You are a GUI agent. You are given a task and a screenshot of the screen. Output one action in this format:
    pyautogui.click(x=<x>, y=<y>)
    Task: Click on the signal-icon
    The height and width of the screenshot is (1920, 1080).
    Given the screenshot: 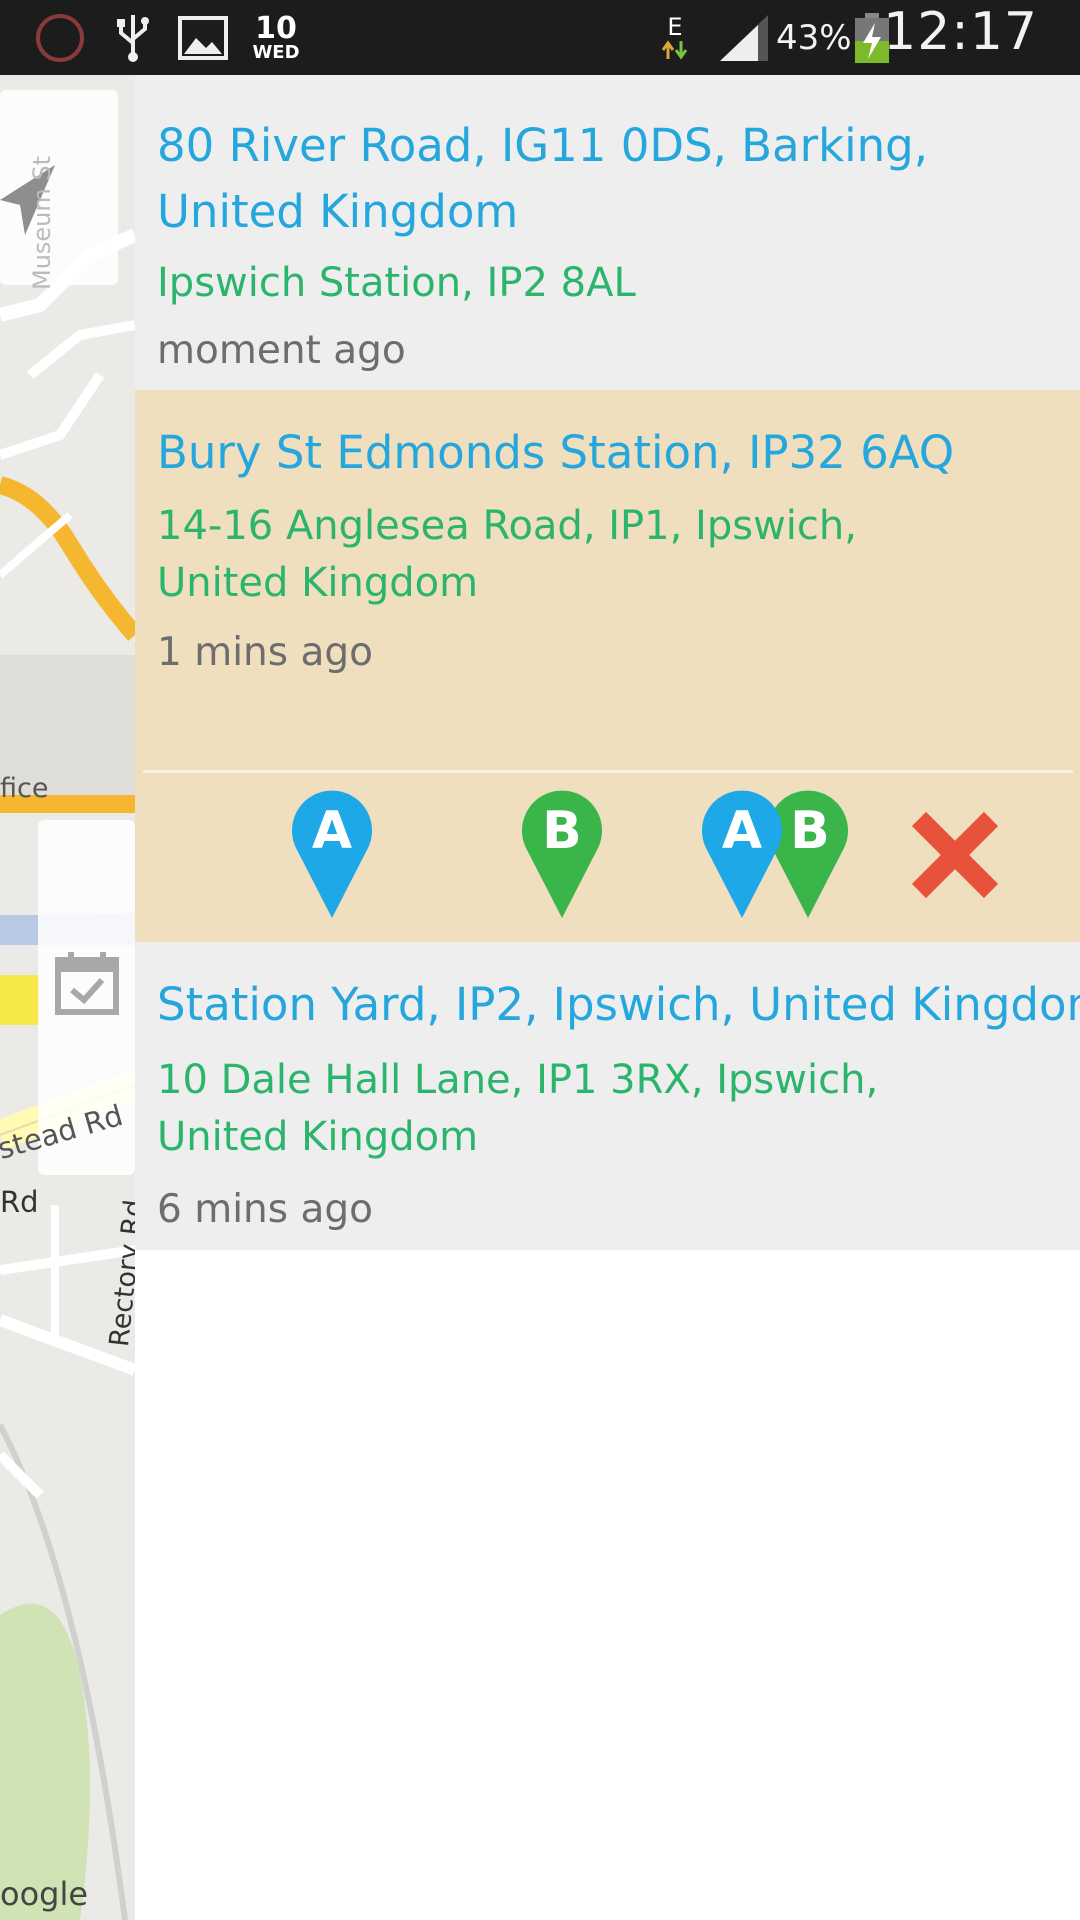 What is the action you would take?
    pyautogui.click(x=744, y=38)
    